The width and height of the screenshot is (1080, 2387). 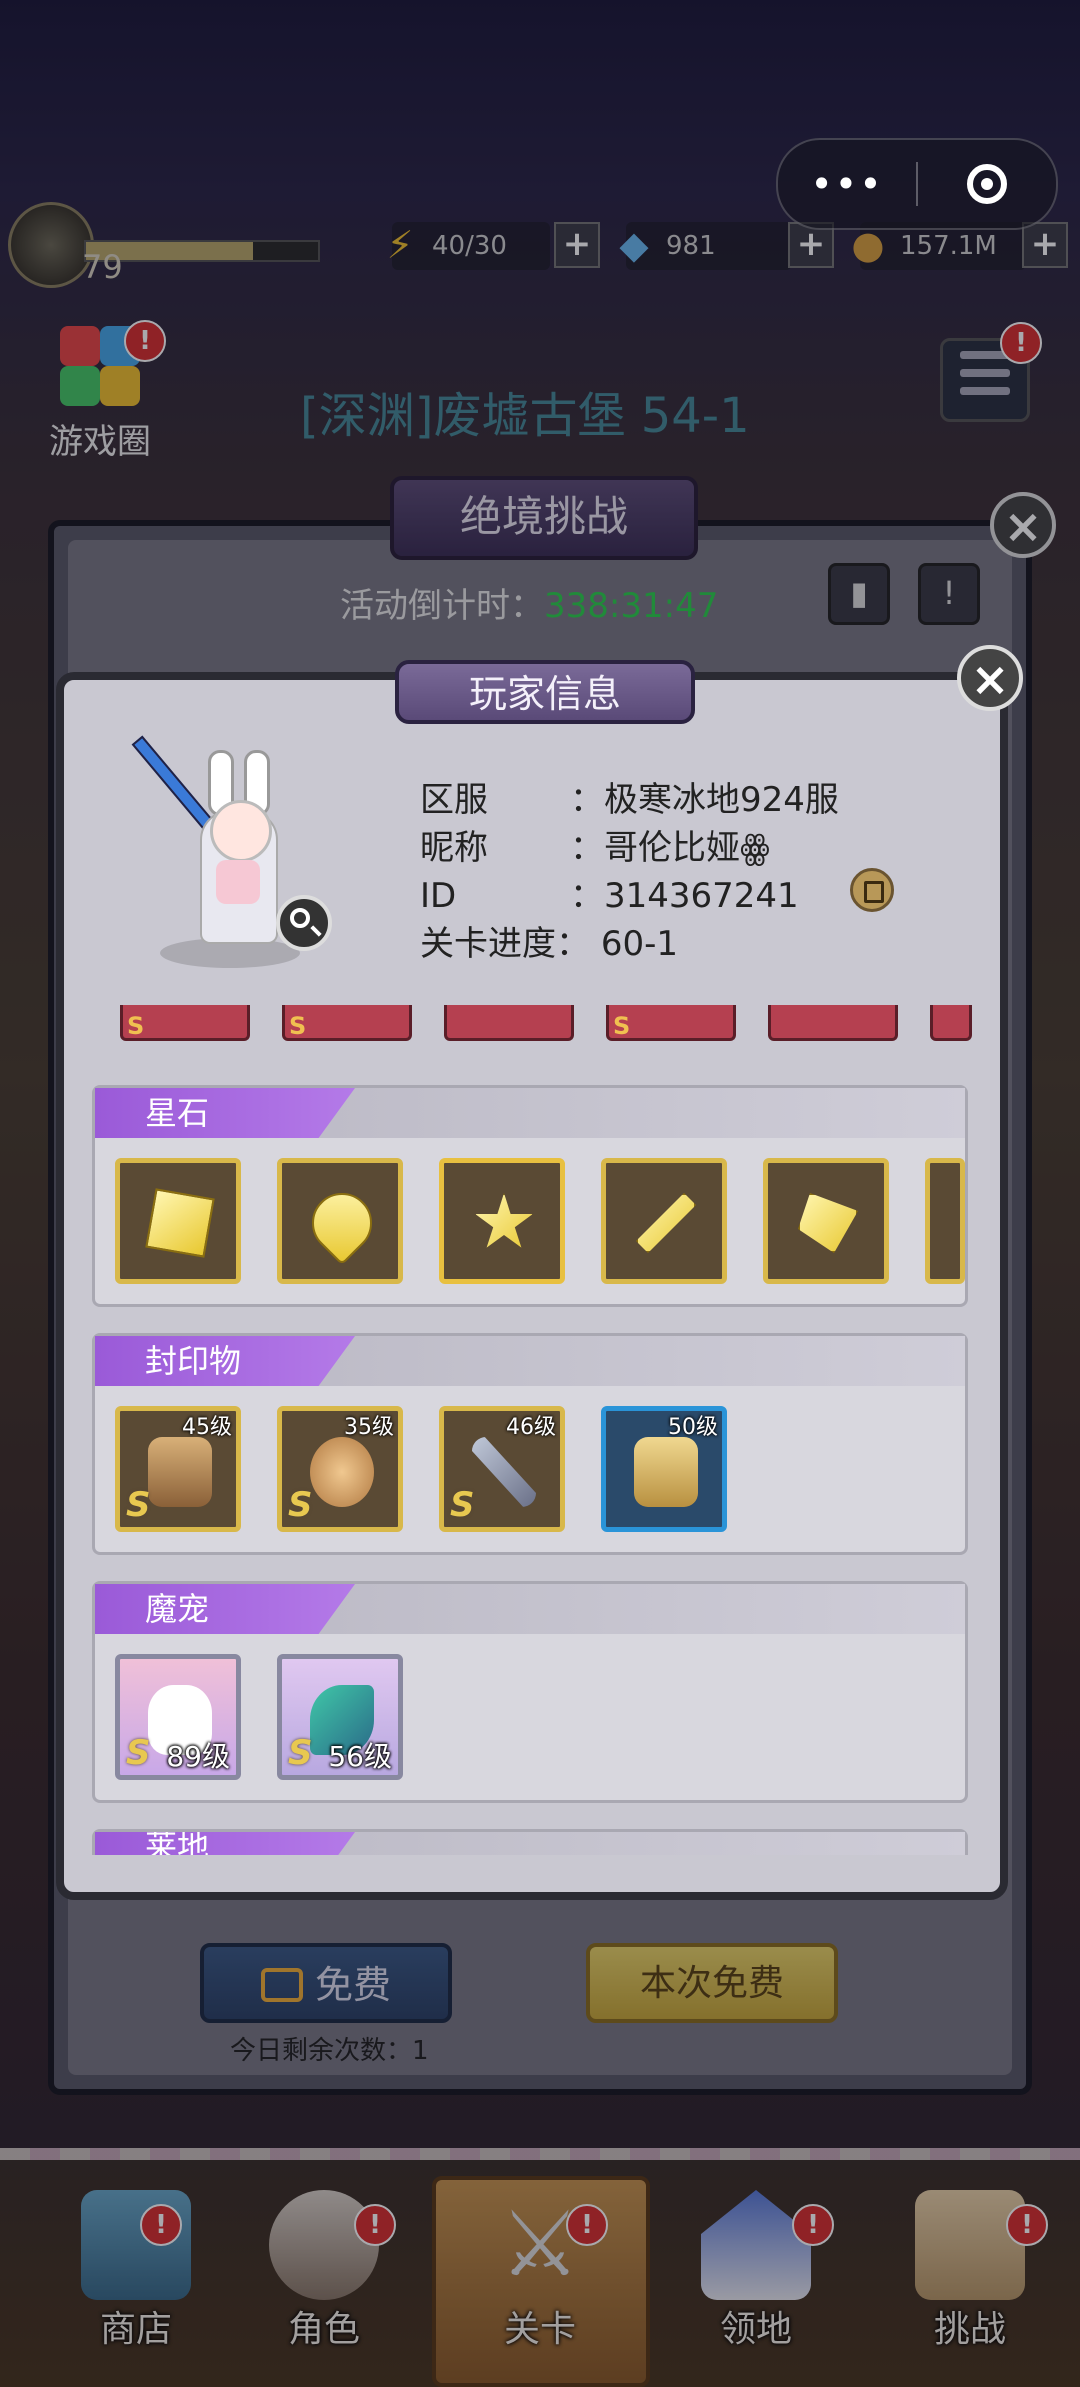 I want to click on fork-knife-icon, so click(x=504, y=1472).